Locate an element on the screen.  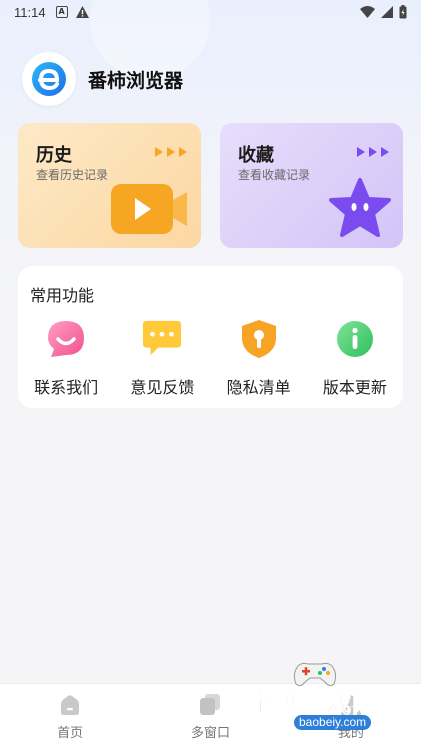
feedback-button: 意见反馈 is located at coordinates (162, 358).